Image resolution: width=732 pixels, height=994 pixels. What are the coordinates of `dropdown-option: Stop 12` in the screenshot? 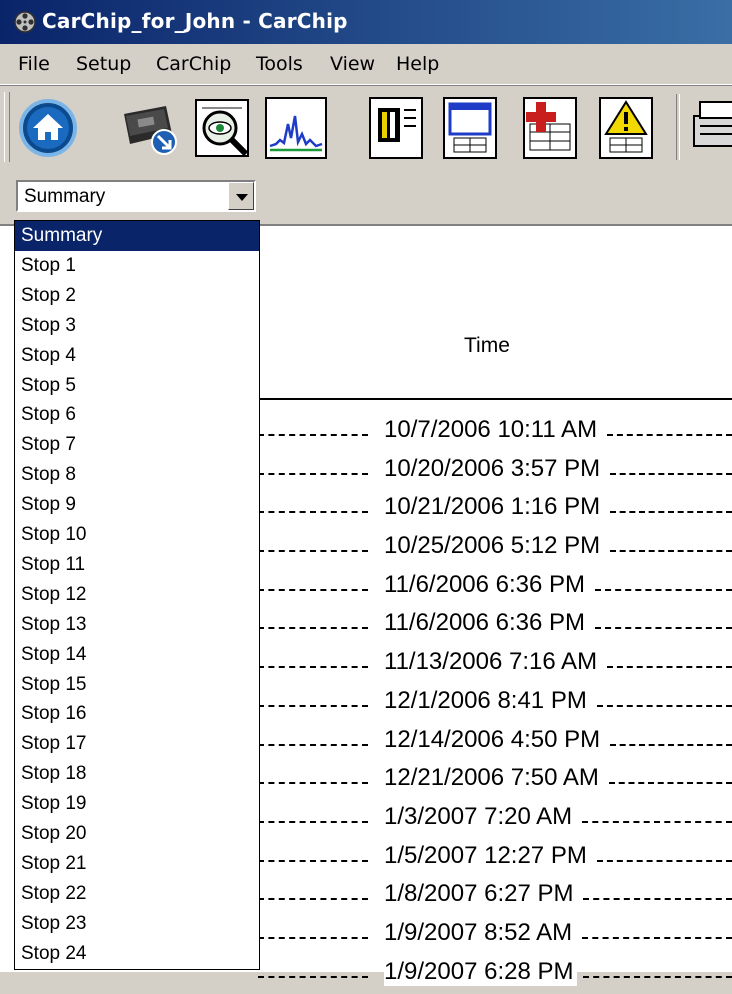 It's located at (137, 595).